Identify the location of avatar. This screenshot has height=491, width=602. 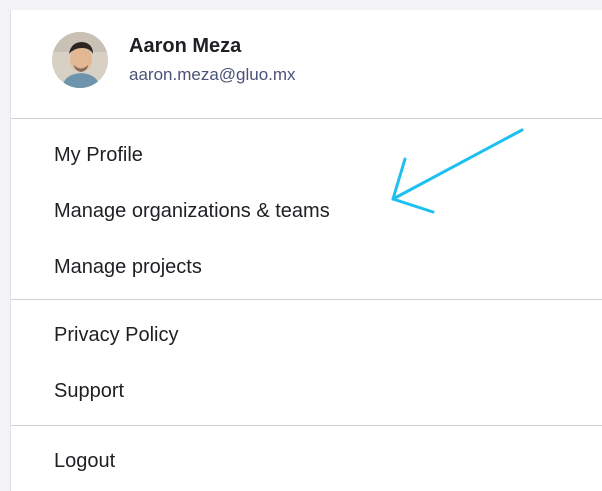
(80, 60).